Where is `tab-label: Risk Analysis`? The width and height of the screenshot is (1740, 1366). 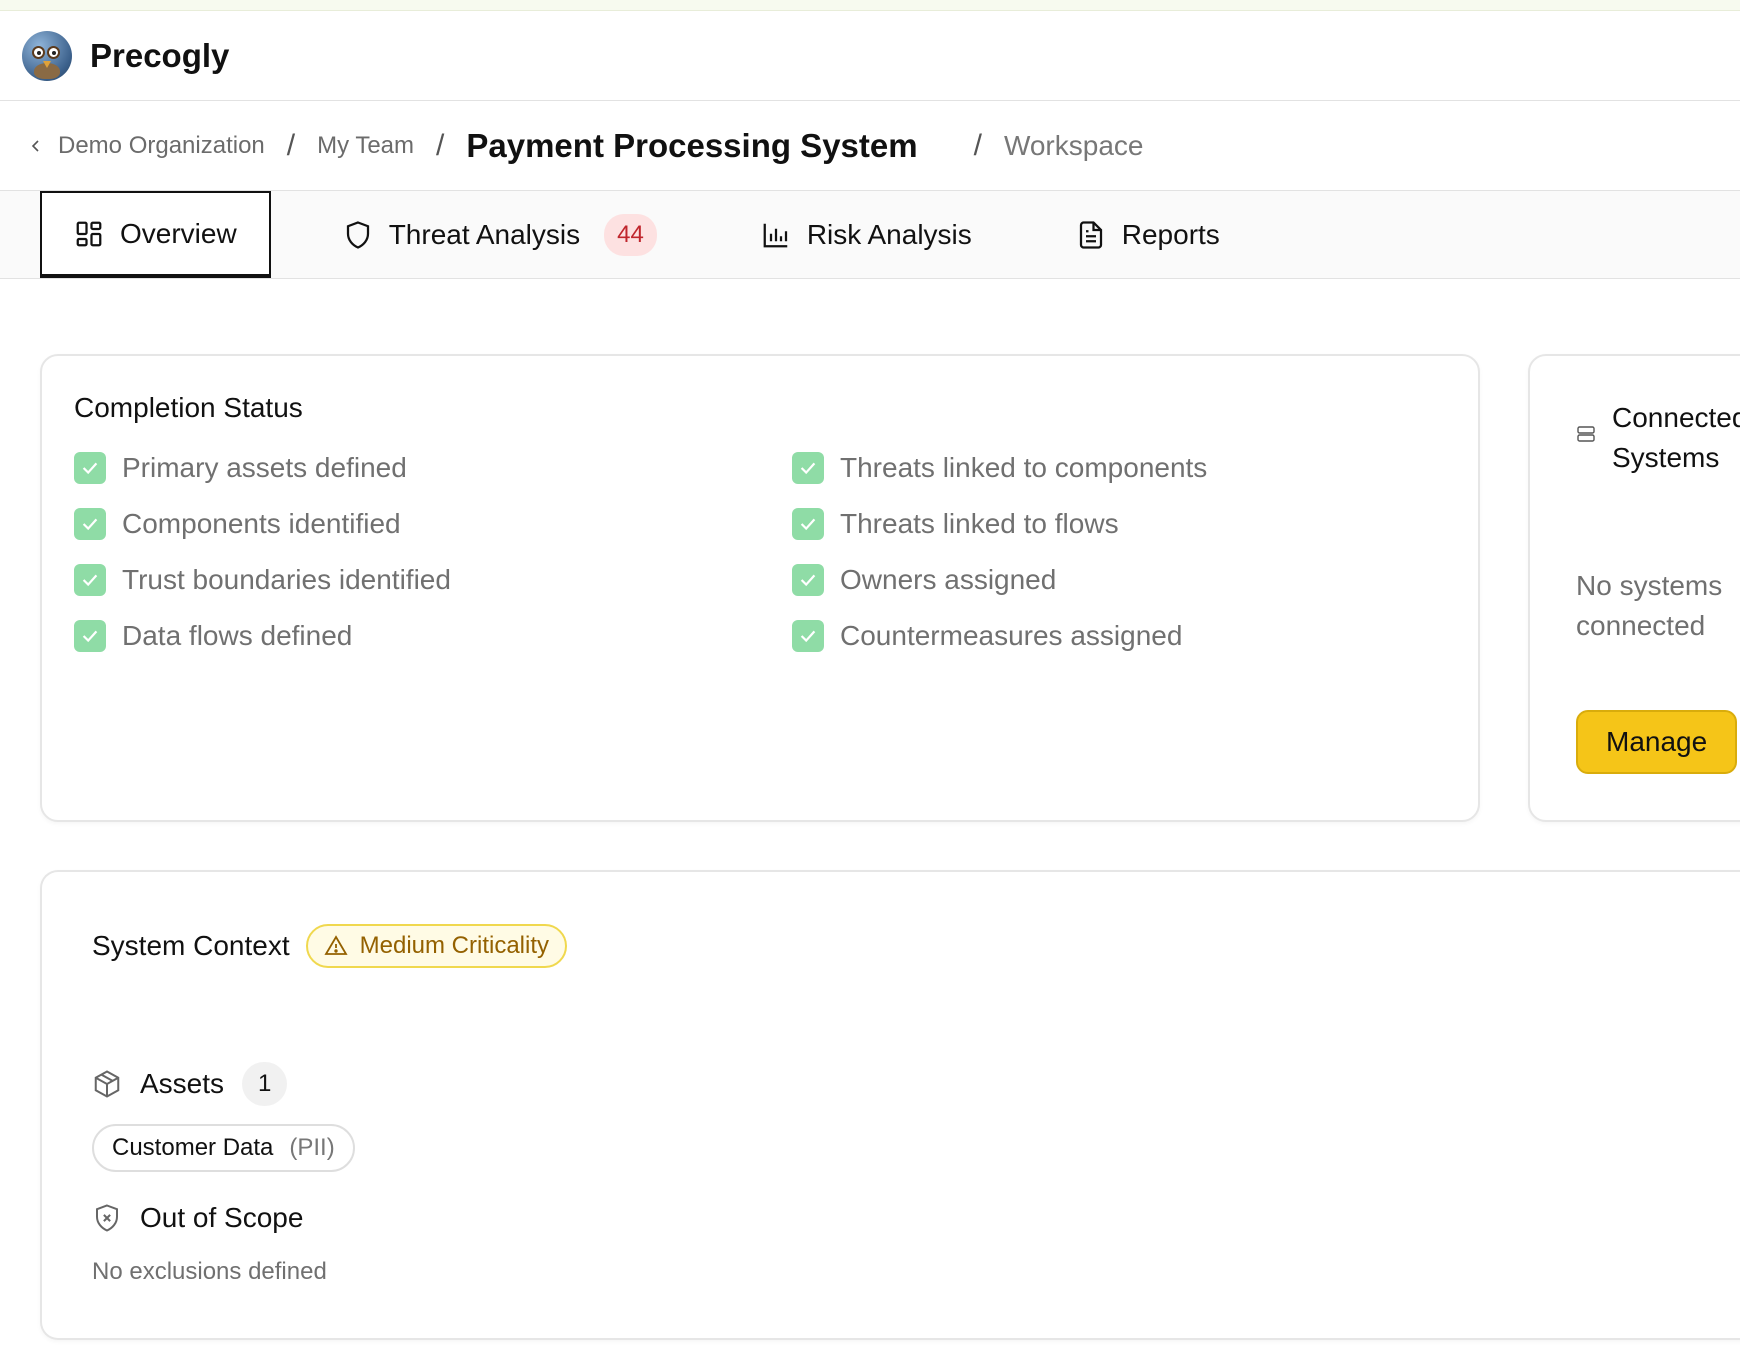
tab-label: Risk Analysis is located at coordinates (889, 234).